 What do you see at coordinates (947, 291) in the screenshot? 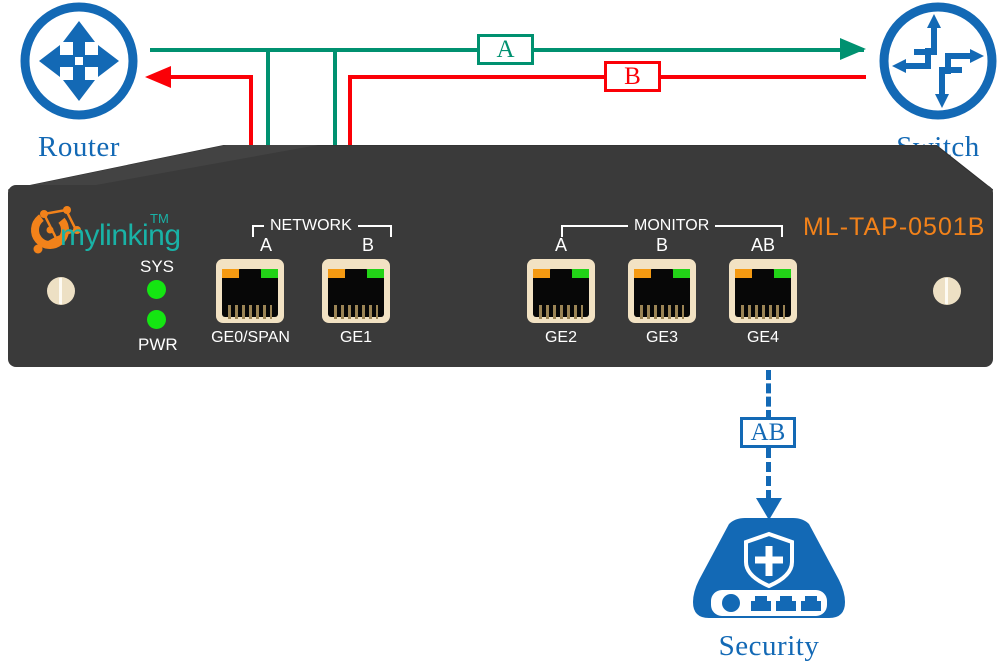
I see `rack-screw-right` at bounding box center [947, 291].